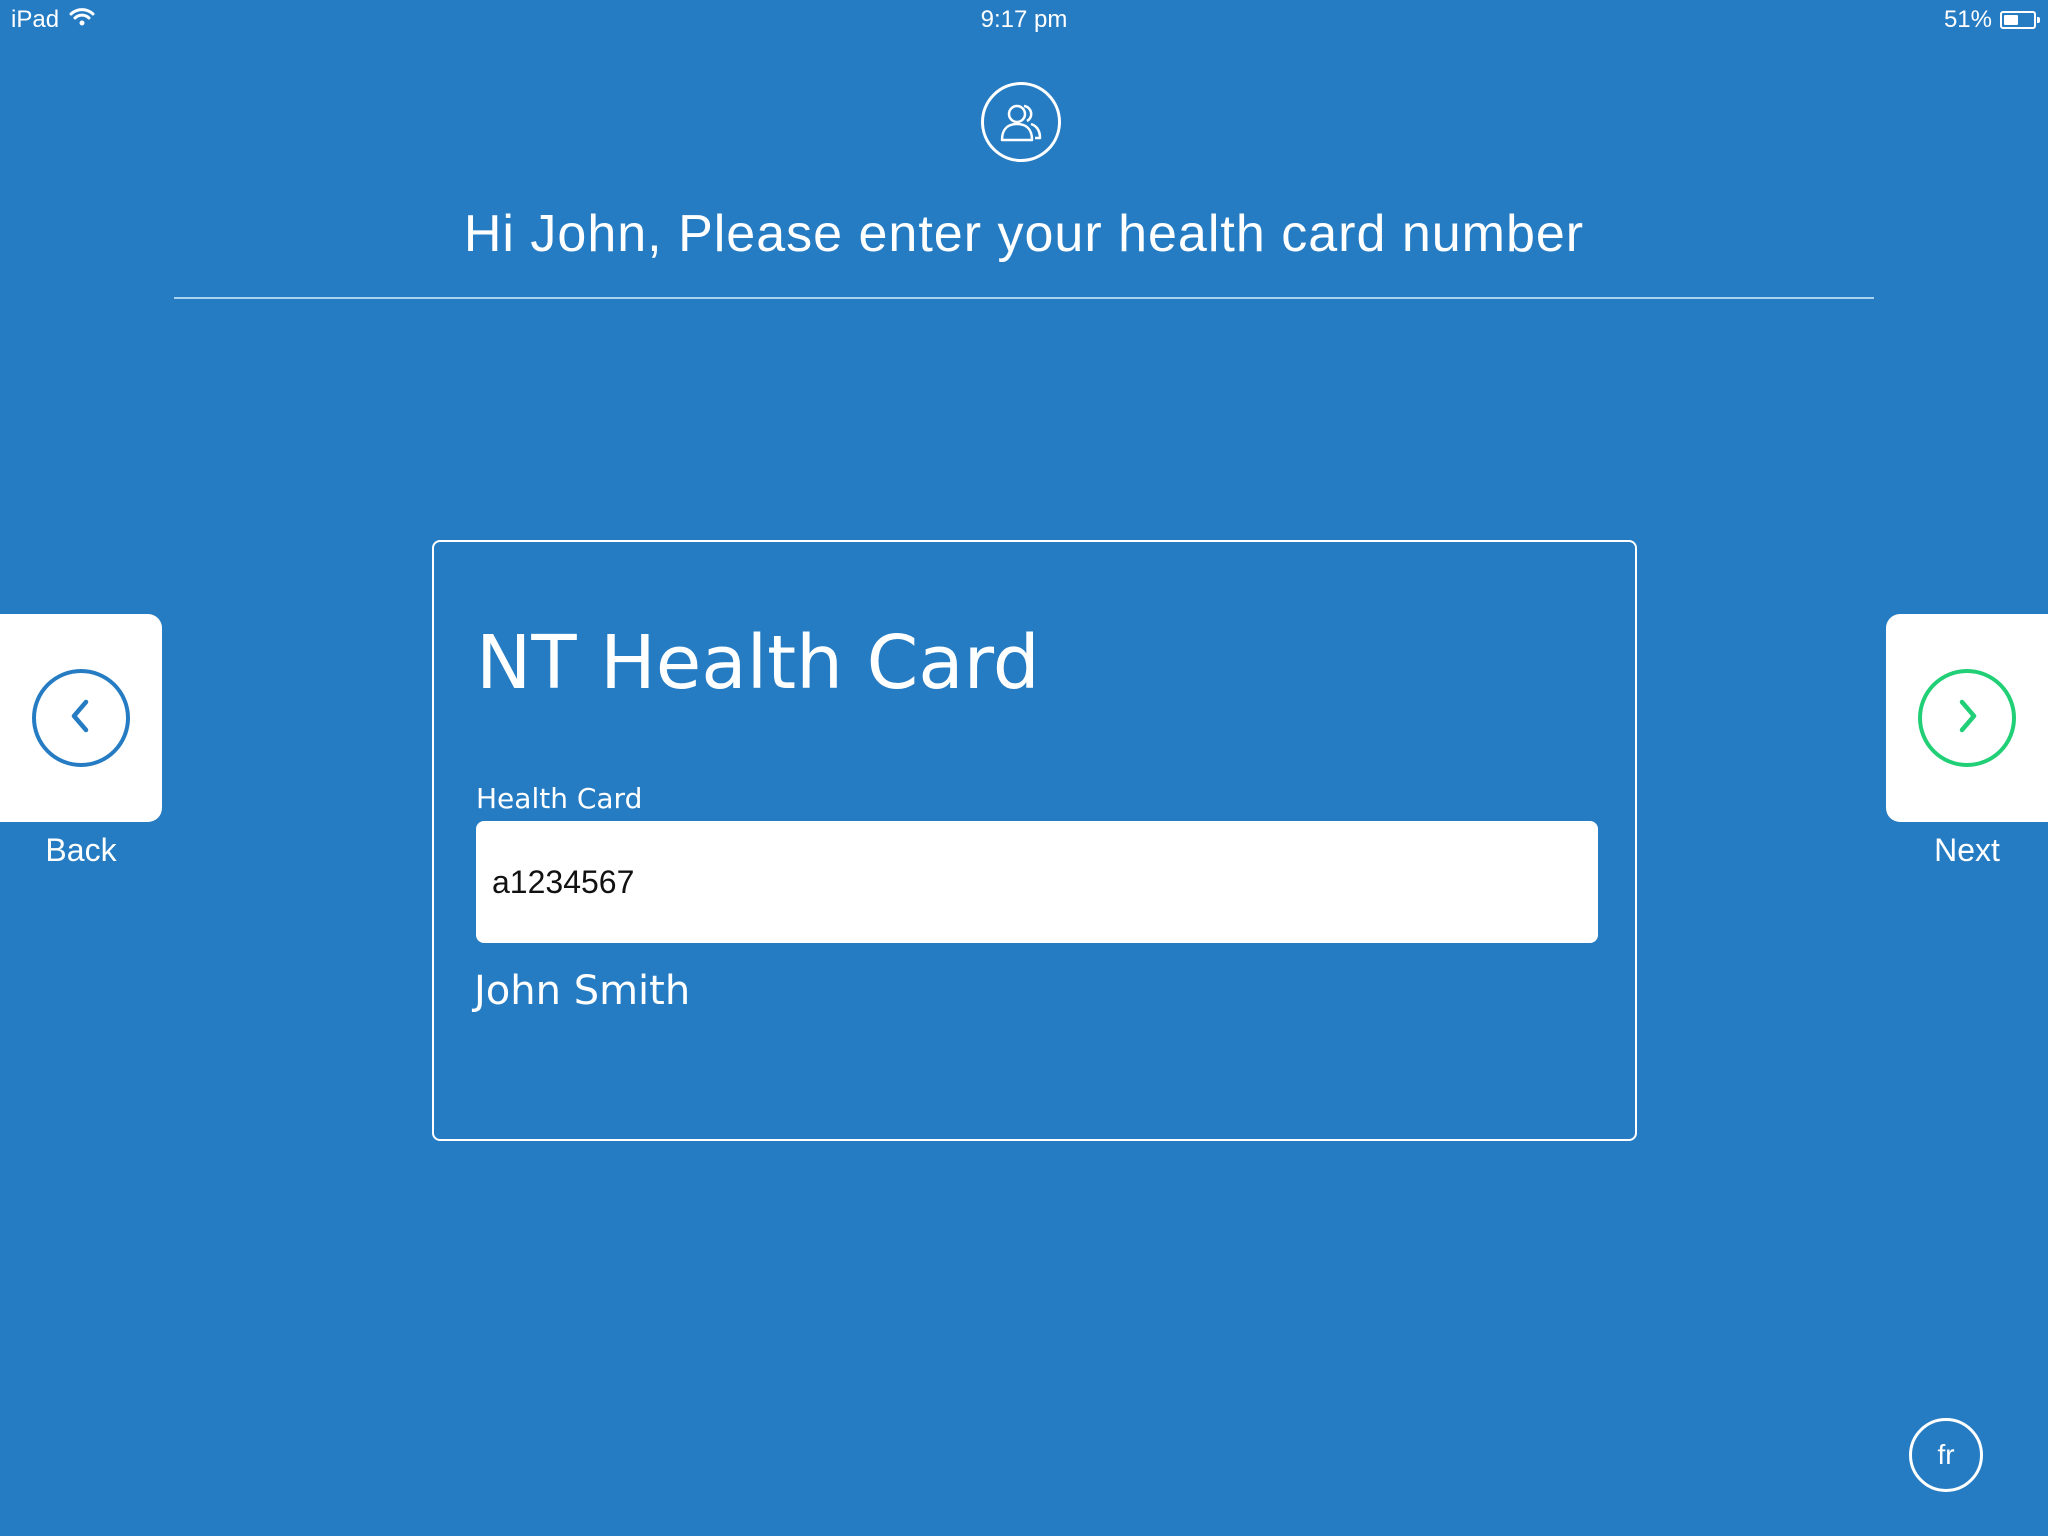 The width and height of the screenshot is (2048, 1536). What do you see at coordinates (1967, 850) in the screenshot?
I see `next-label: Next` at bounding box center [1967, 850].